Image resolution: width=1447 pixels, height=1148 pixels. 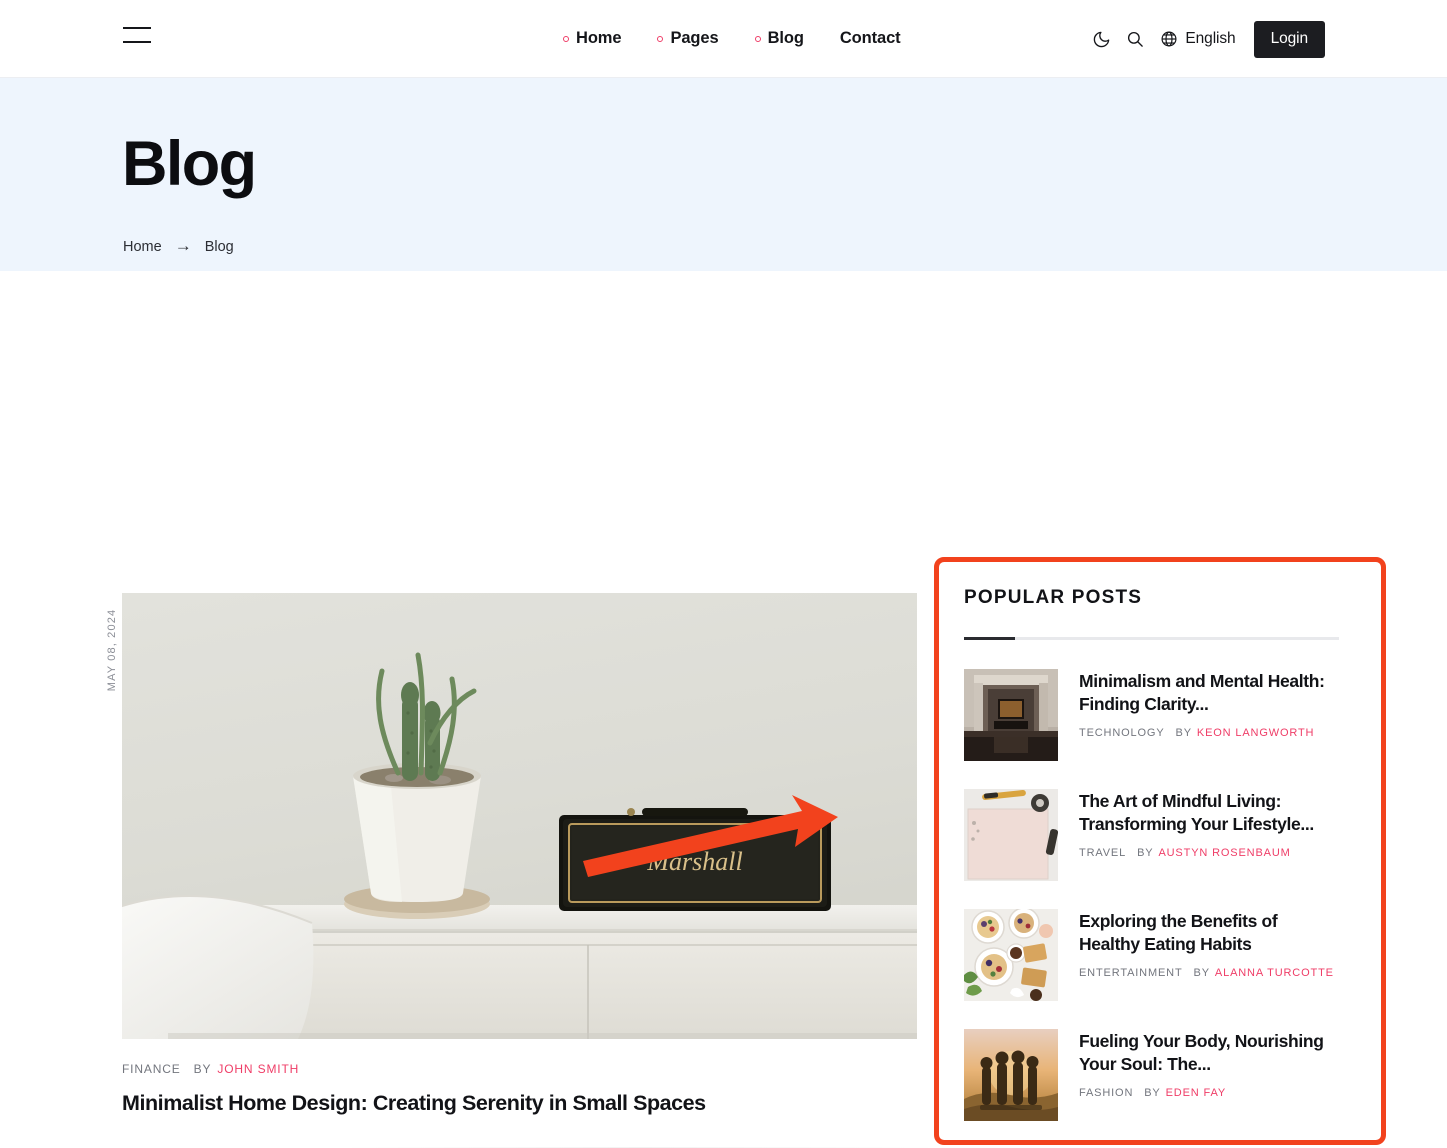 I want to click on popular-post-byline: BY EDEN FAY, so click(x=1185, y=1093).